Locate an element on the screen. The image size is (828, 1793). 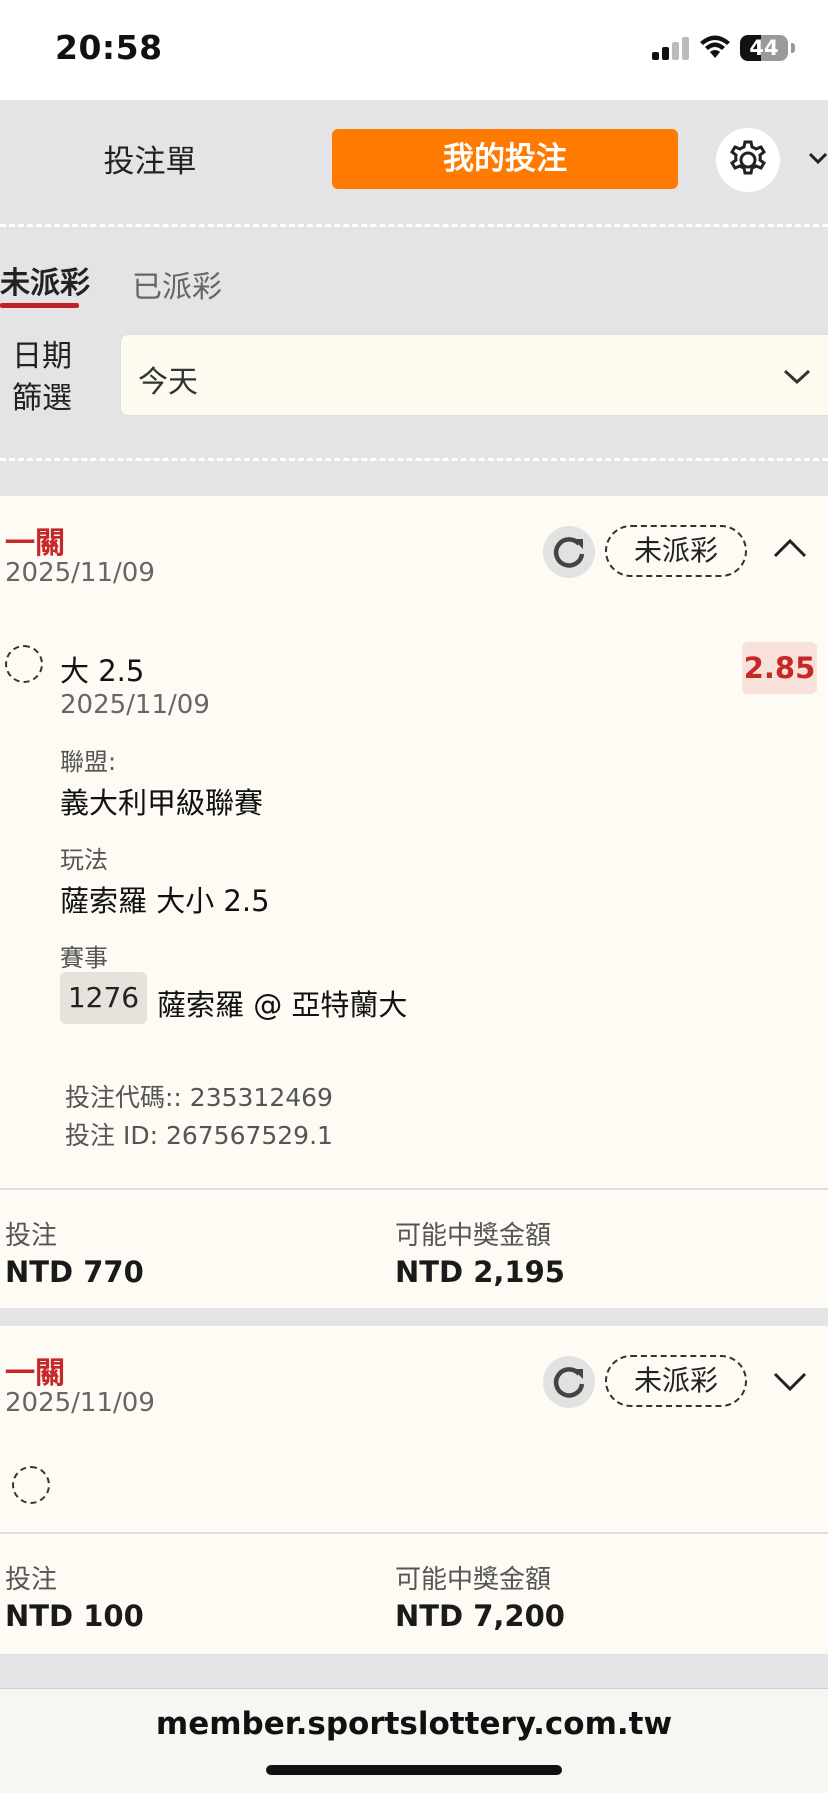
payout-value: NTD 7,200 is located at coordinates (480, 1616).